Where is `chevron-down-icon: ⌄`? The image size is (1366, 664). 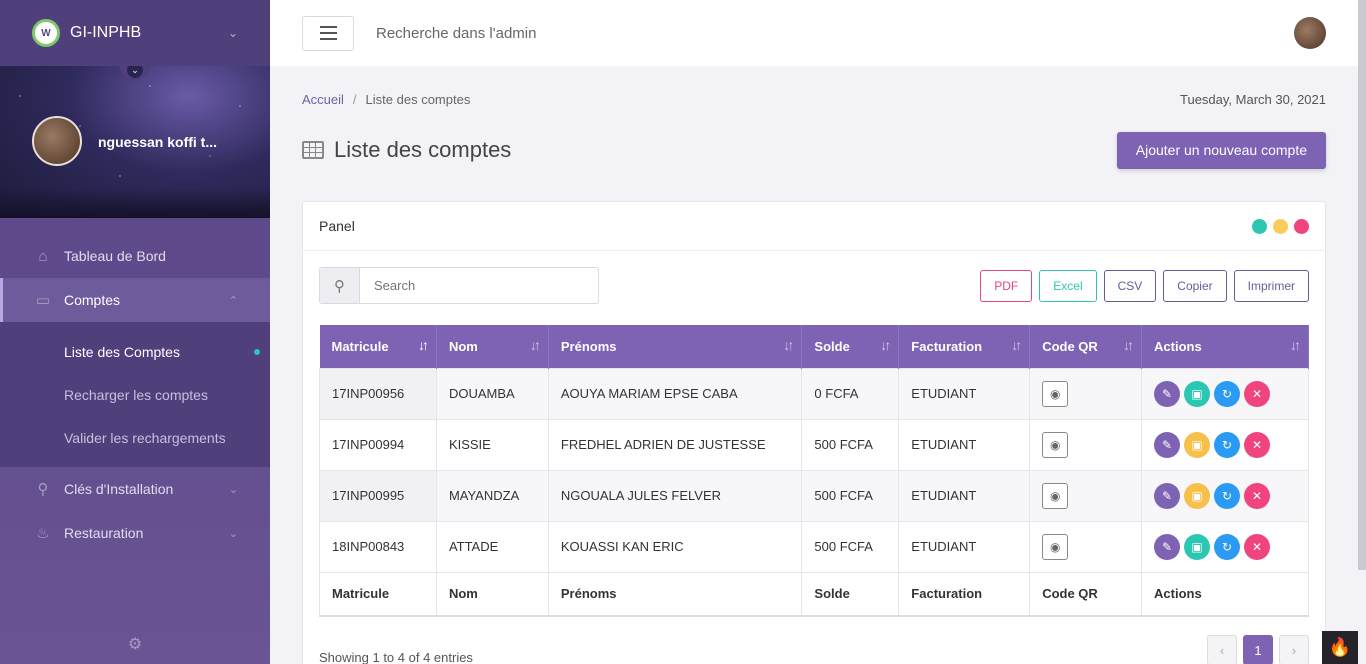 chevron-down-icon: ⌄ is located at coordinates (233, 33).